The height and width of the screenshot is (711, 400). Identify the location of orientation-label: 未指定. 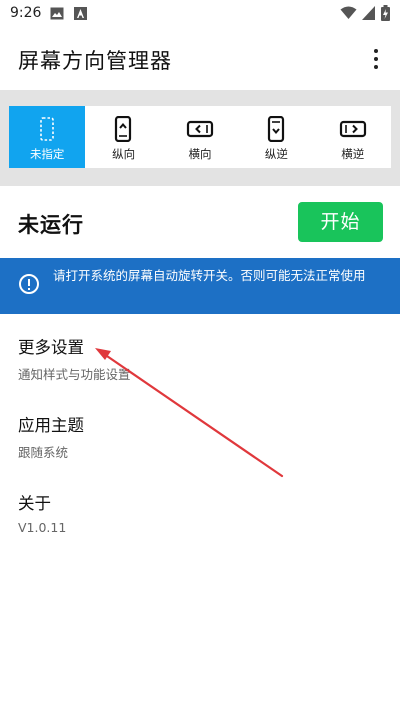
(47, 154).